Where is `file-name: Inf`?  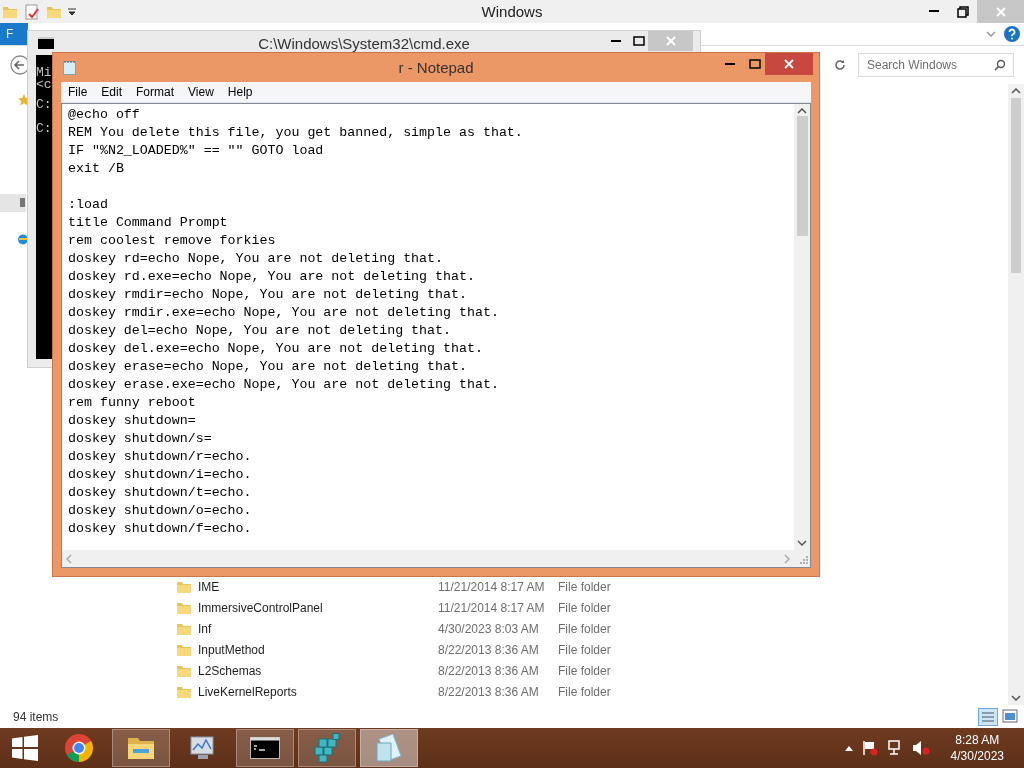 file-name: Inf is located at coordinates (205, 628).